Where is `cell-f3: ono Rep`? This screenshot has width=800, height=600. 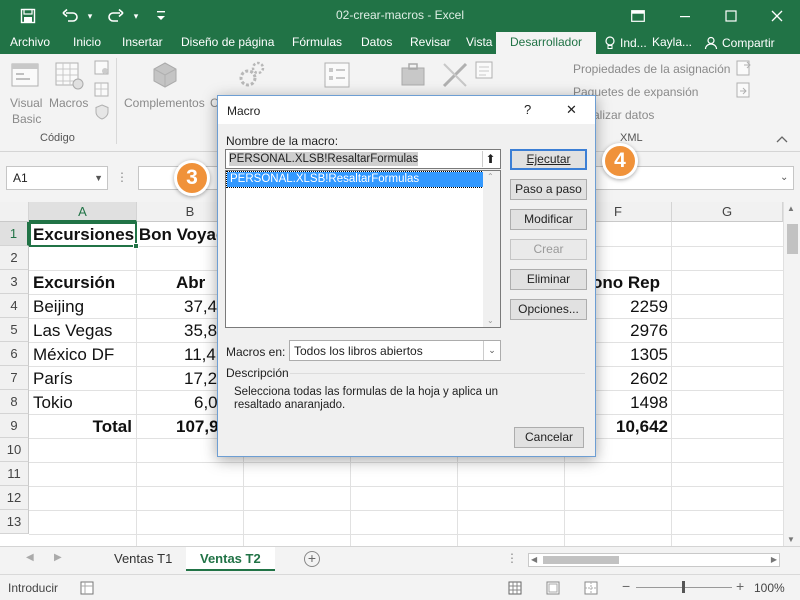
cell-f3: ono Rep is located at coordinates (626, 283).